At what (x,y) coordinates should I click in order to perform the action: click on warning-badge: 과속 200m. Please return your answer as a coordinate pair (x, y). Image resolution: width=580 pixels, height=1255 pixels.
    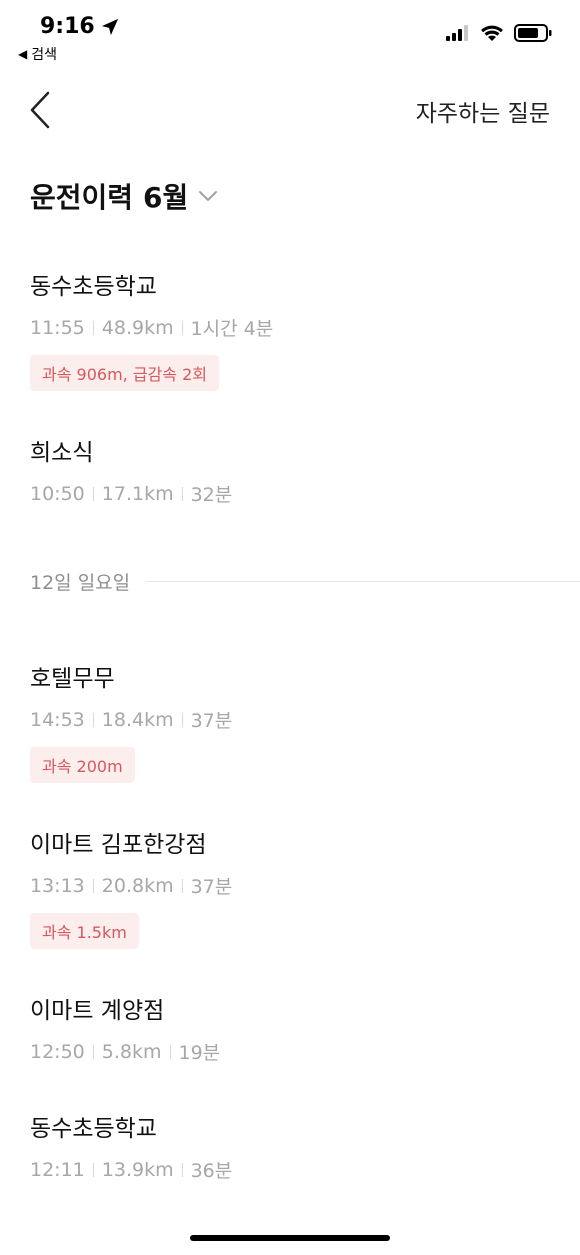
    Looking at the image, I should click on (82, 765).